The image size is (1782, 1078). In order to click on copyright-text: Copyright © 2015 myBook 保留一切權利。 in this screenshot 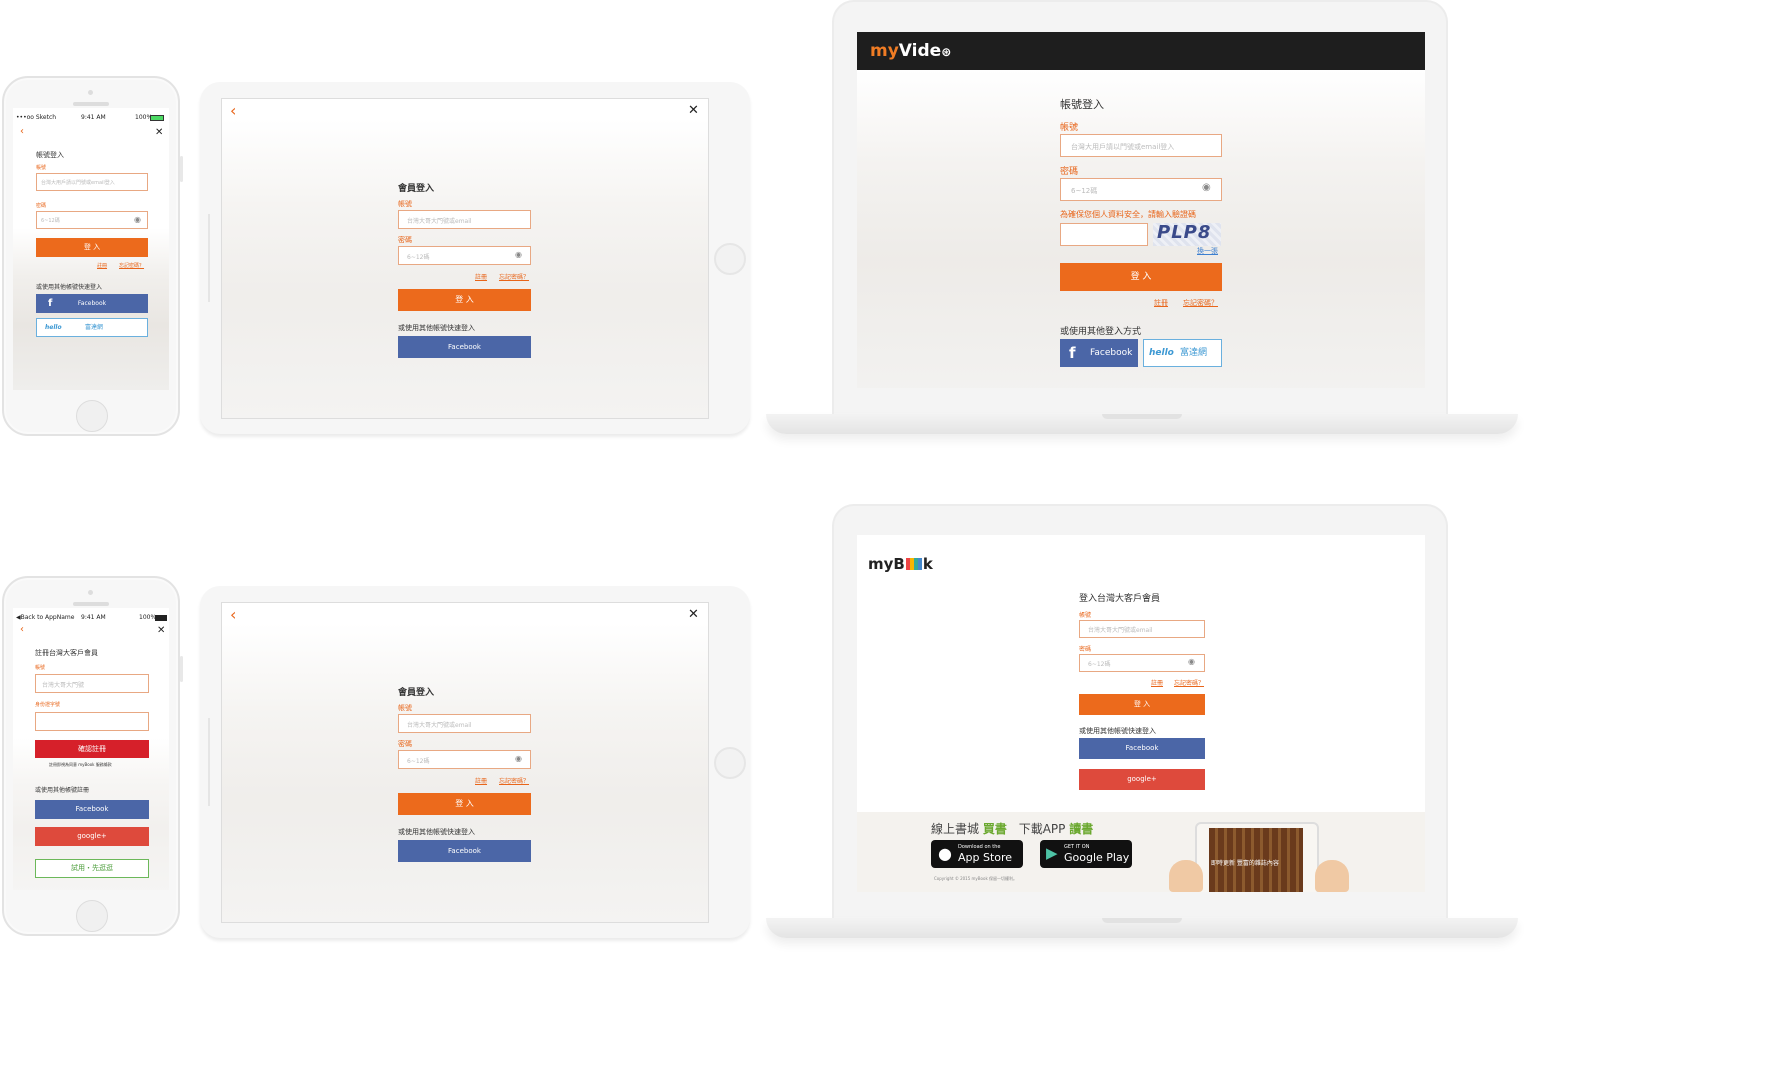, I will do `click(976, 878)`.